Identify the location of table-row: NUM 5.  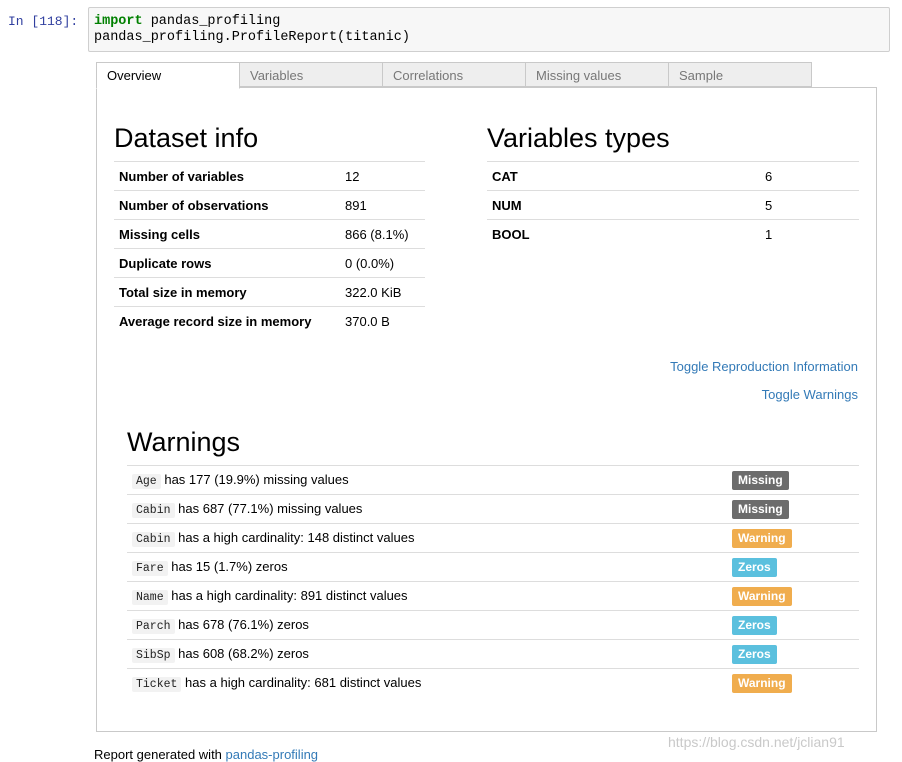
(673, 205).